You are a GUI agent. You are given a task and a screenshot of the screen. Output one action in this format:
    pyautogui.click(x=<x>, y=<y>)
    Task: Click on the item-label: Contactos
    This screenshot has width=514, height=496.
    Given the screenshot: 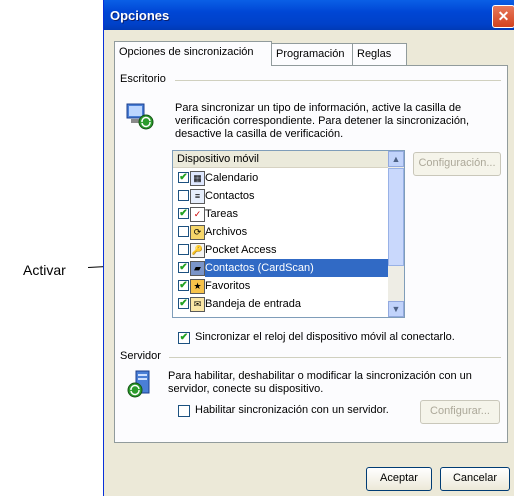 What is the action you would take?
    pyautogui.click(x=230, y=196)
    